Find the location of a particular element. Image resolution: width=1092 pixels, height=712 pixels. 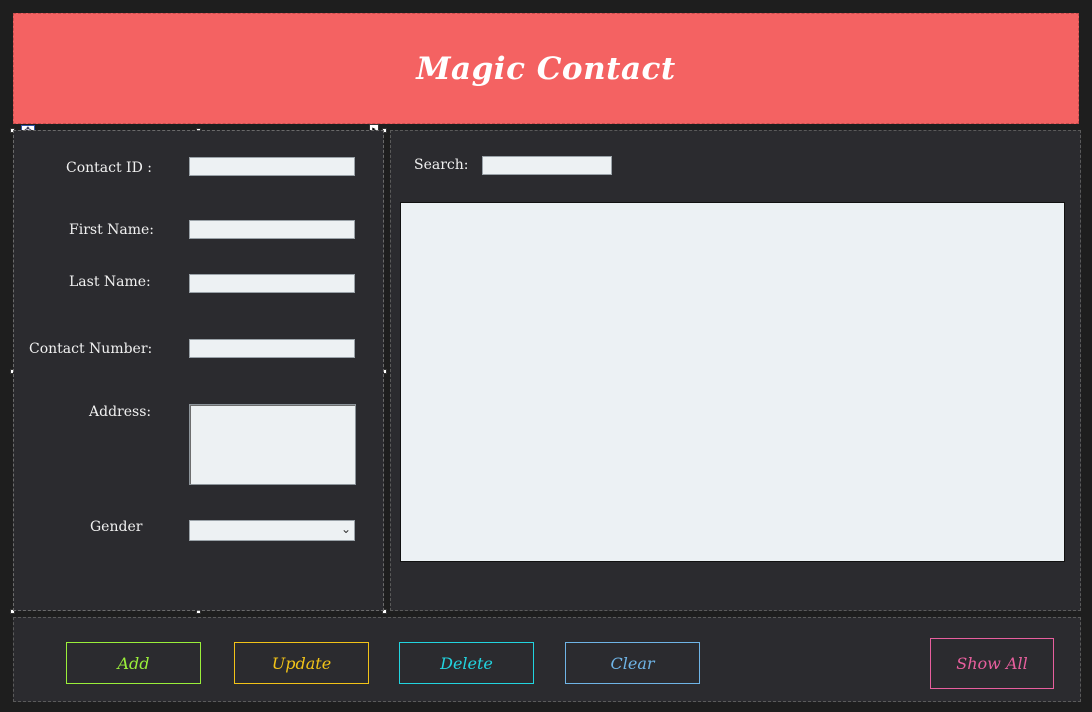

delete-button: Delete is located at coordinates (466, 663).